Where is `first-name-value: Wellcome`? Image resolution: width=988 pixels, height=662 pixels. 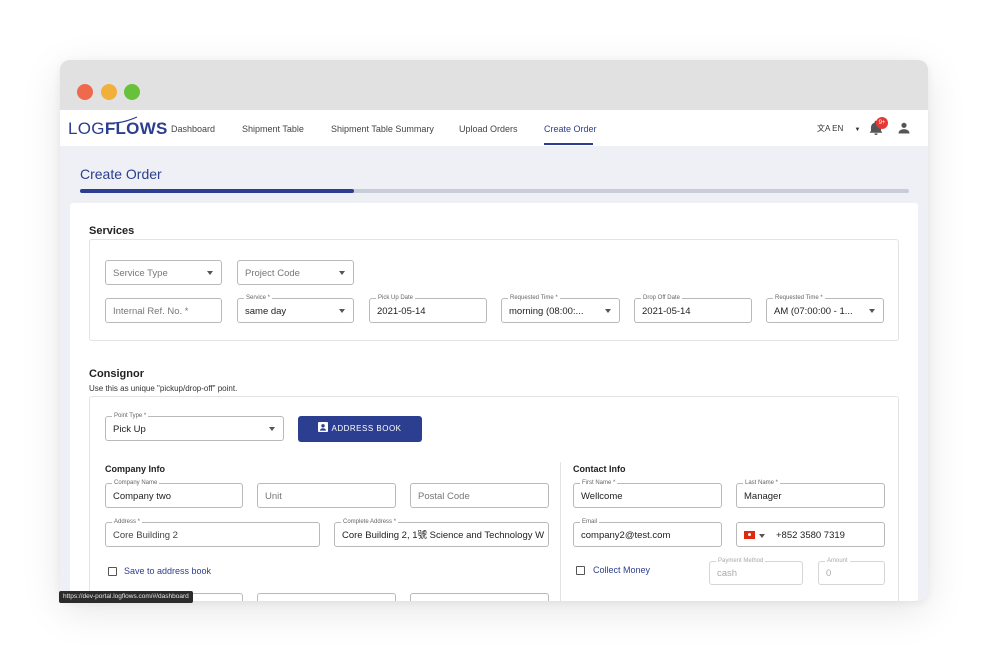
first-name-value: Wellcome is located at coordinates (602, 496).